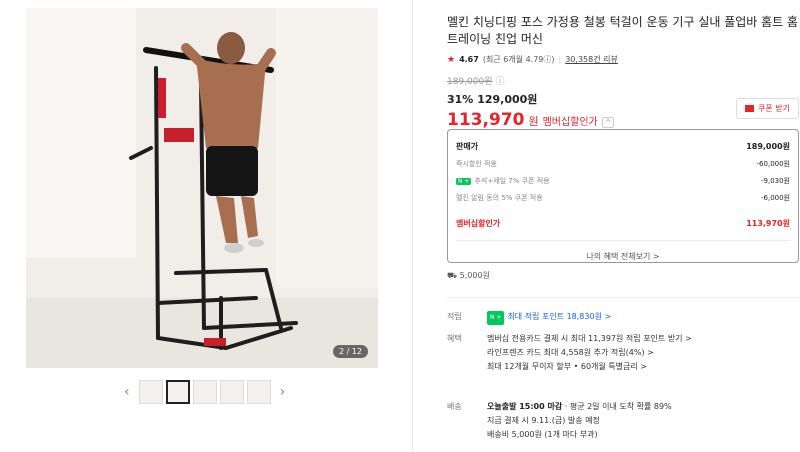  What do you see at coordinates (454, 338) in the screenshot?
I see `benefits-label: 혜택` at bounding box center [454, 338].